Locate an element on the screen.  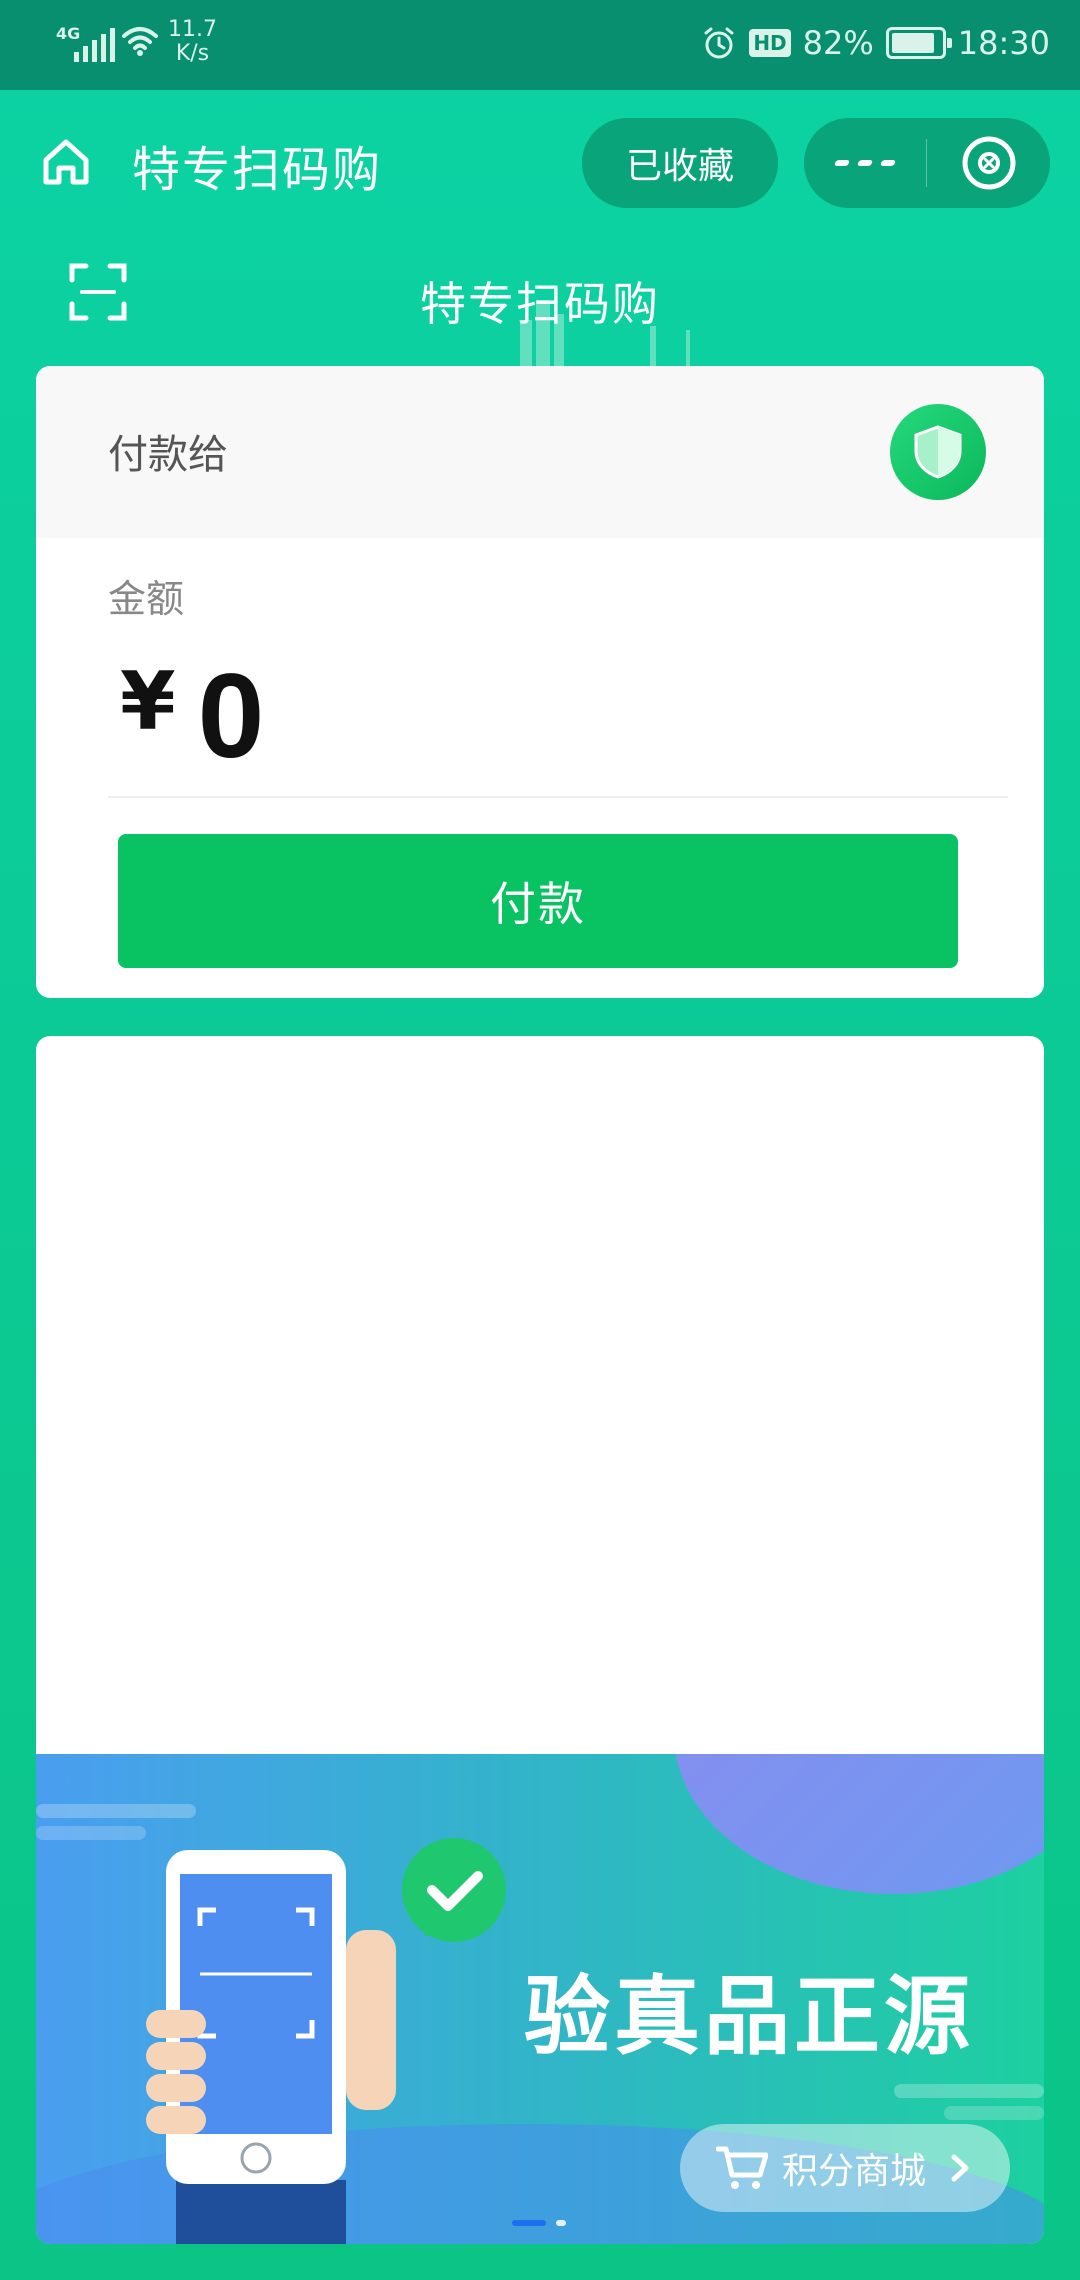
clock: 18:30 is located at coordinates (1003, 43).